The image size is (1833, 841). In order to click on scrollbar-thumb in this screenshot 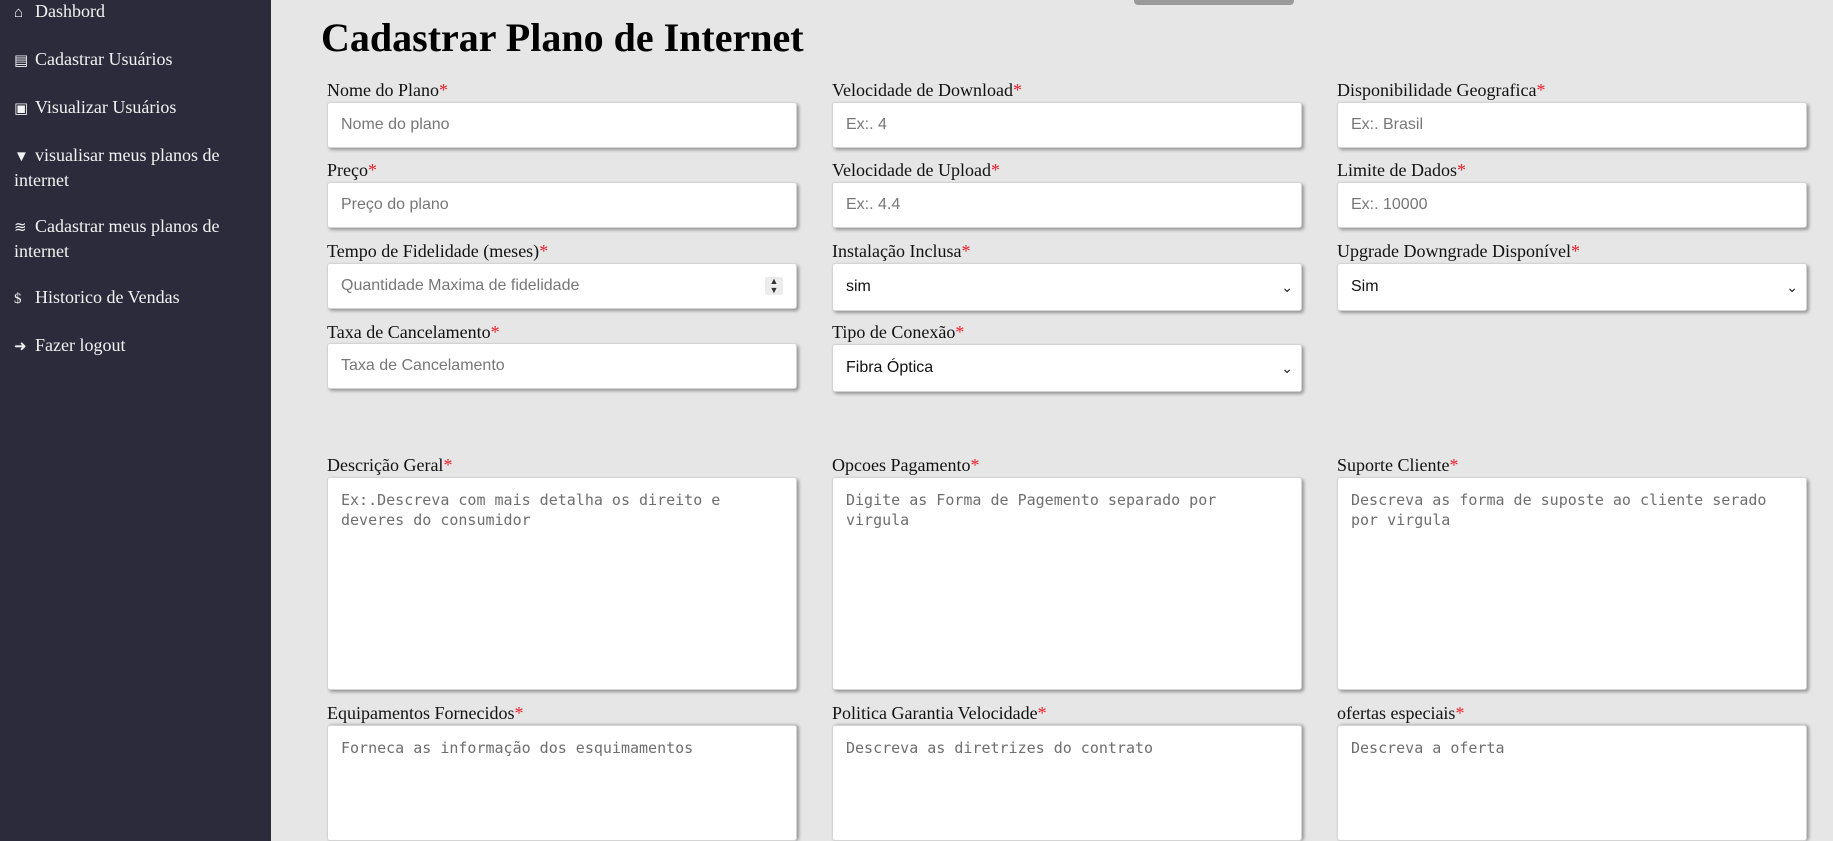, I will do `click(1214, 2)`.